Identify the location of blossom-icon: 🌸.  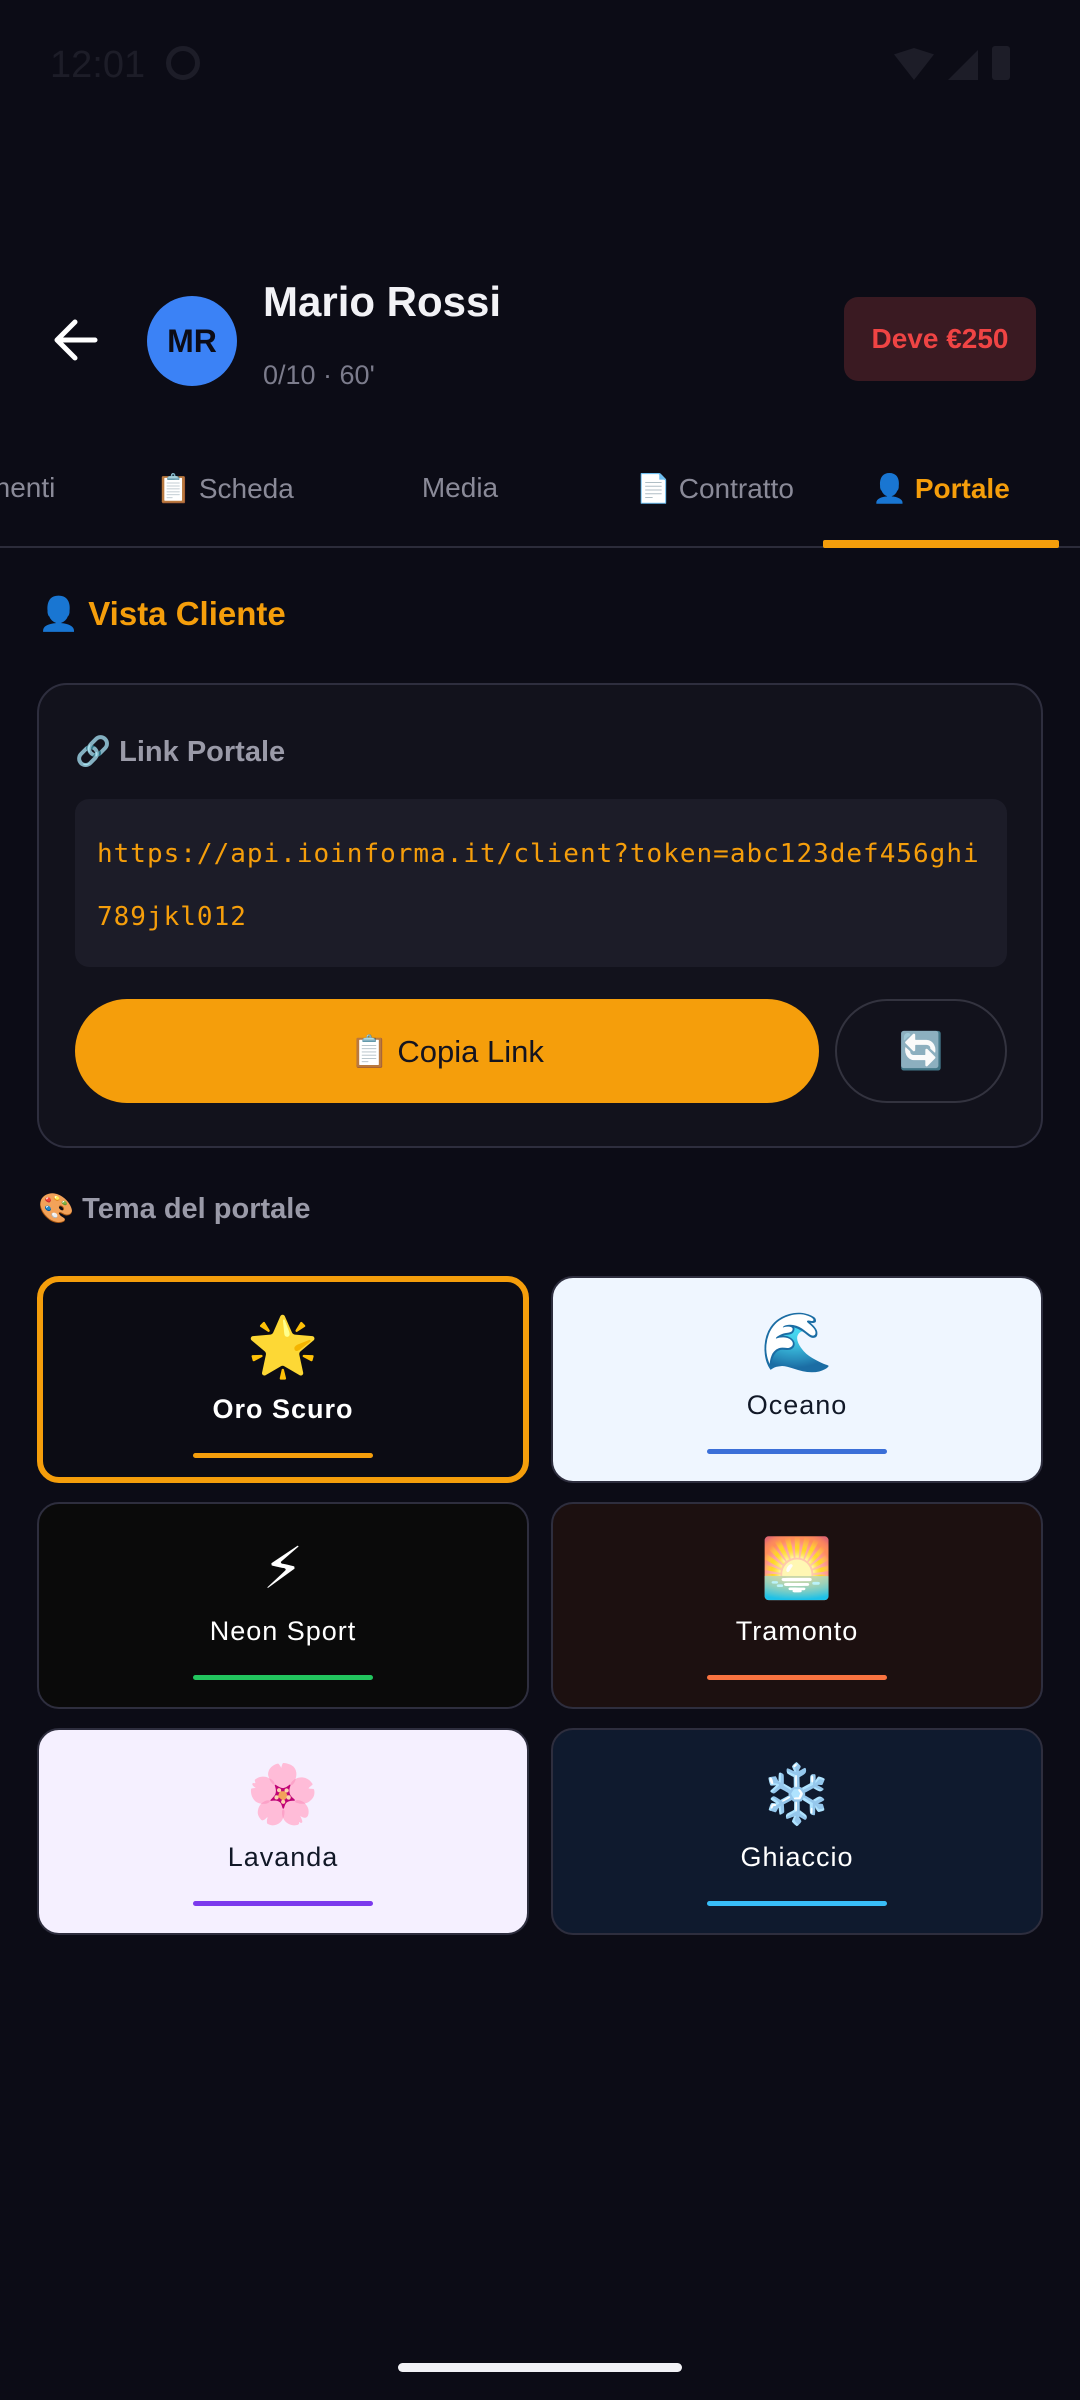
(283, 1794).